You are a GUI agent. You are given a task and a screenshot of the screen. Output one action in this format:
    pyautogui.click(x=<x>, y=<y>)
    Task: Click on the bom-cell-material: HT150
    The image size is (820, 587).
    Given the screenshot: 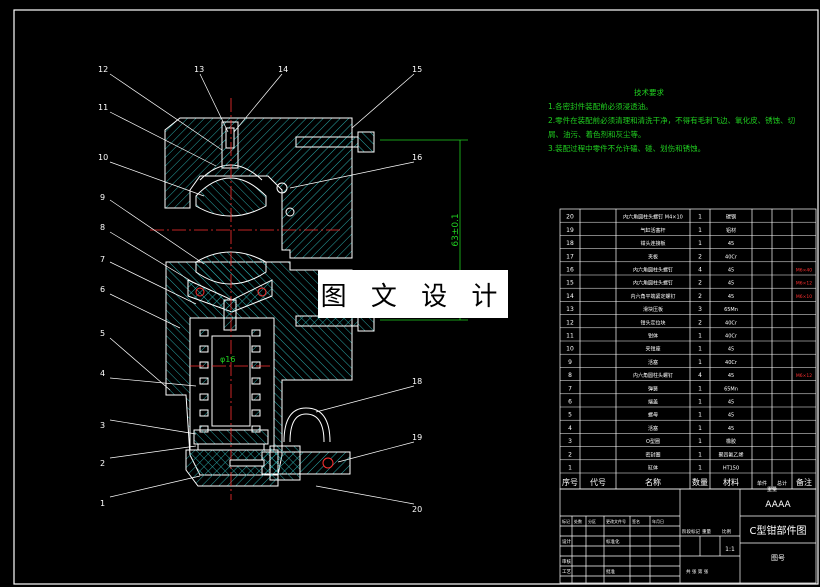 What is the action you would take?
    pyautogui.click(x=731, y=469)
    